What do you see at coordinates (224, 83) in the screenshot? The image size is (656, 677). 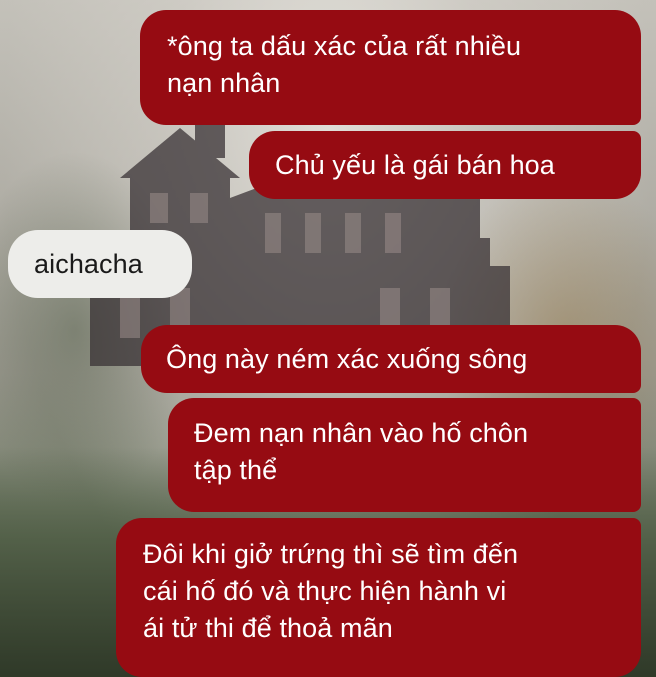 I see `message-line: nạn nhân` at bounding box center [224, 83].